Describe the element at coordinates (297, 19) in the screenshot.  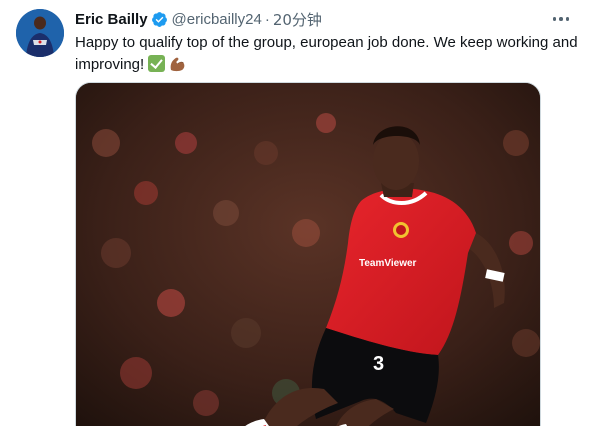
I see `tweet-timestamp: 20分钟` at that location.